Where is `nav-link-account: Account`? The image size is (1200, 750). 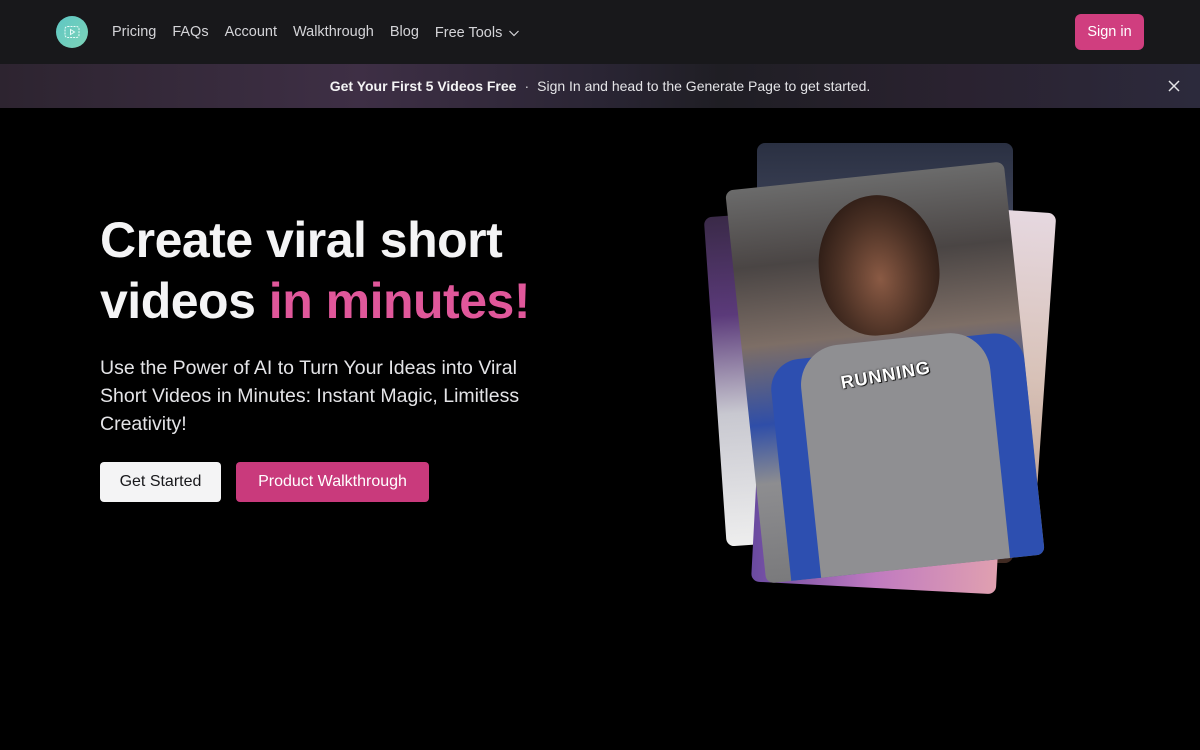 nav-link-account: Account is located at coordinates (251, 32).